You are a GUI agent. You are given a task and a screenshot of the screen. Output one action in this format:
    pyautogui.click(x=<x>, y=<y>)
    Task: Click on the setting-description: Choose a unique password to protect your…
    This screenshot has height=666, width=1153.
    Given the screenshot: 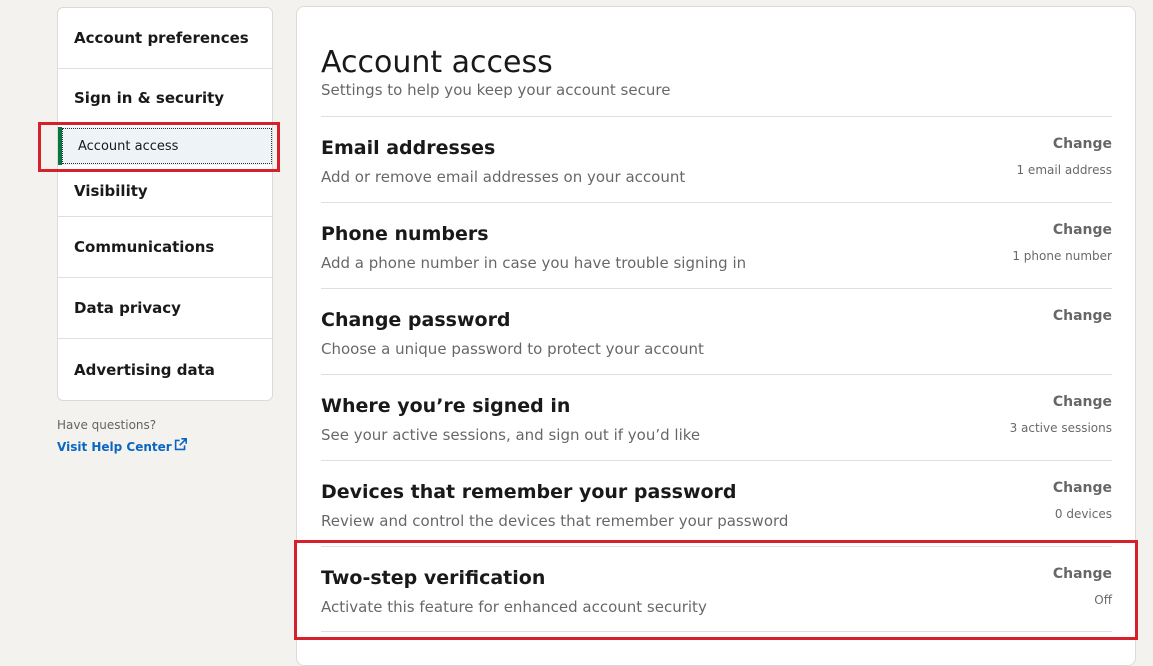 What is the action you would take?
    pyautogui.click(x=512, y=349)
    